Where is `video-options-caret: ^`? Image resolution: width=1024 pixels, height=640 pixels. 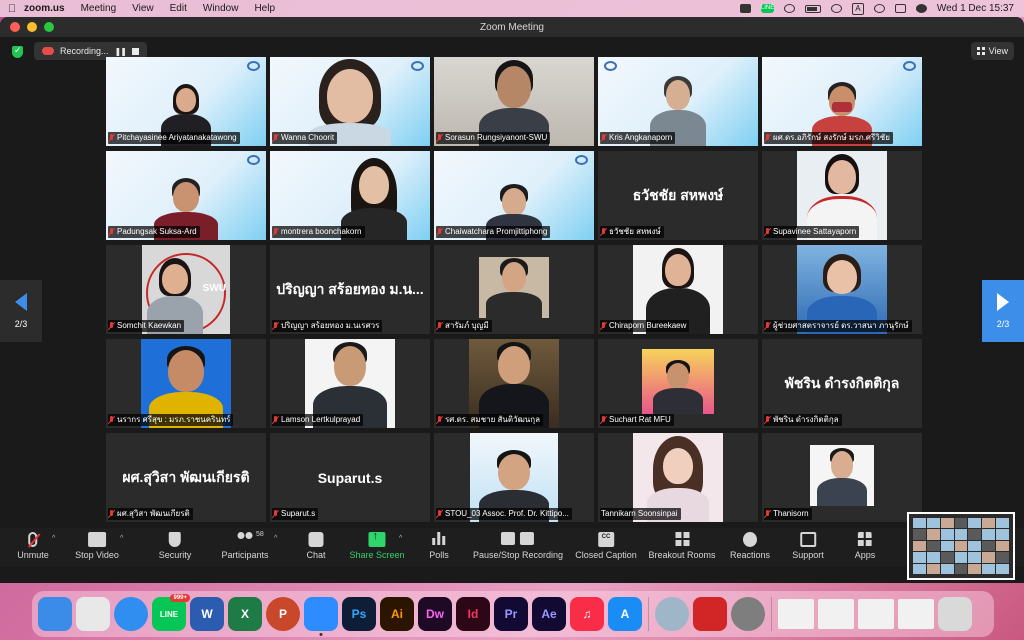
video-options-caret: ^ is located at coordinates (121, 538).